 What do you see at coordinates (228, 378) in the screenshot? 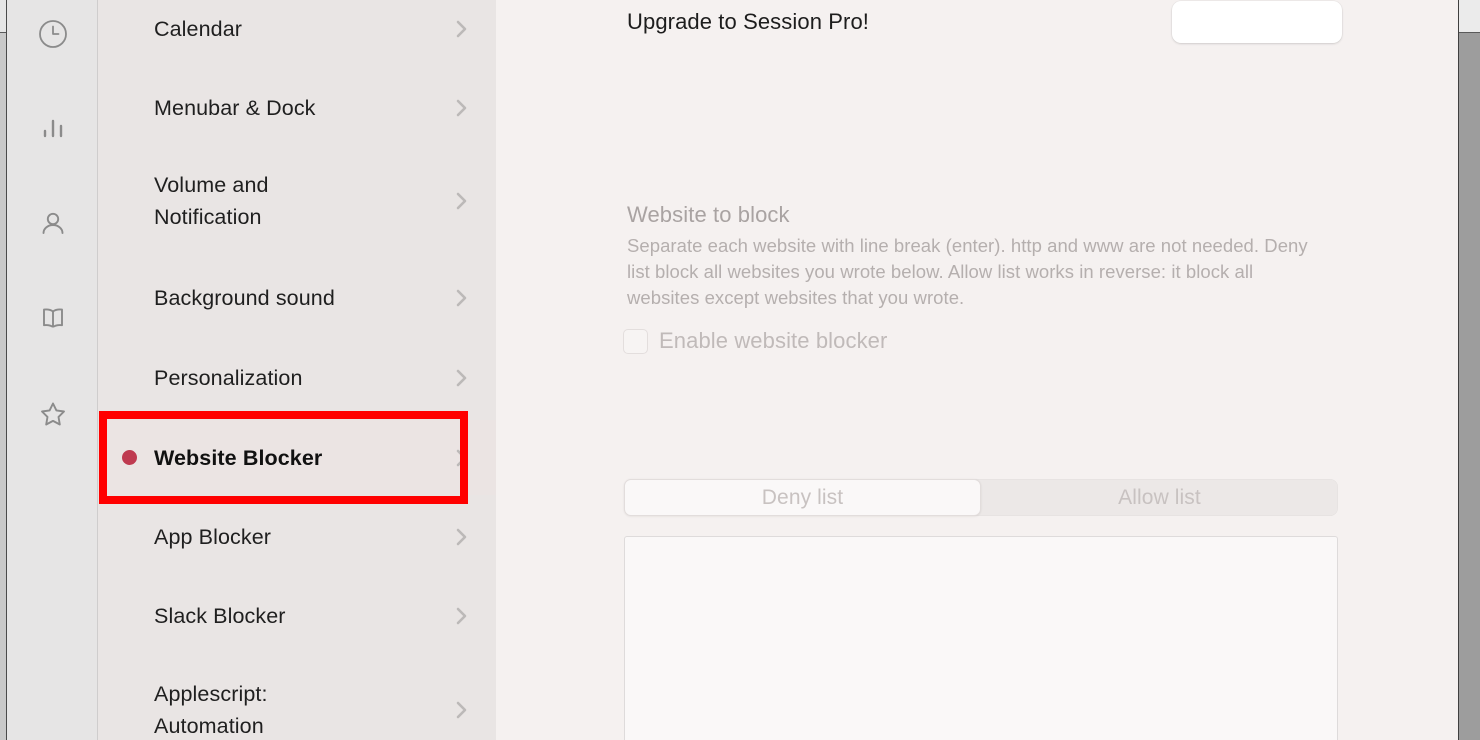
I see `sidebar-item-label: Personalization` at bounding box center [228, 378].